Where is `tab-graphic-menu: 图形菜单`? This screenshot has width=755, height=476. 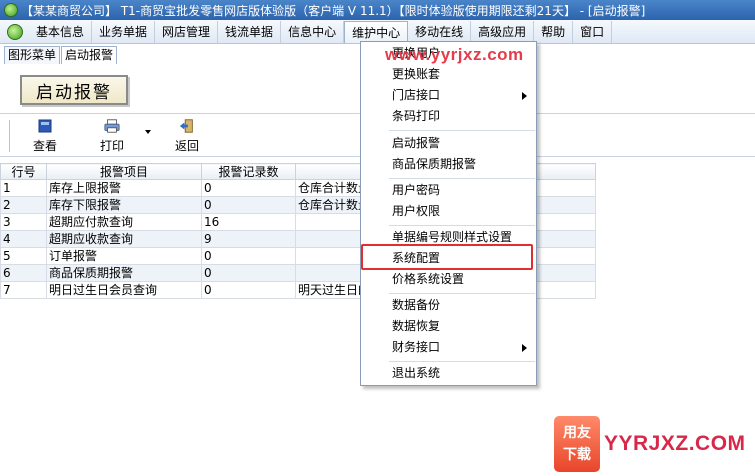 tab-graphic-menu: 图形菜单 is located at coordinates (32, 55).